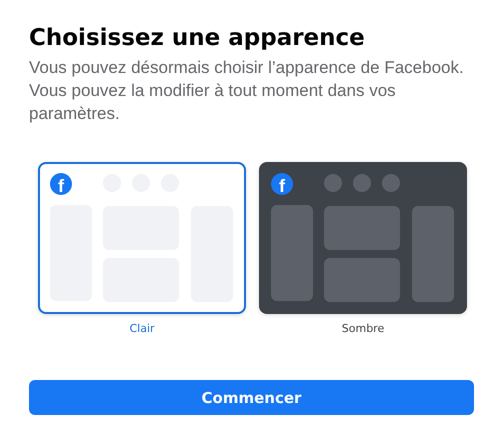 Image resolution: width=500 pixels, height=429 pixels. What do you see at coordinates (247, 91) in the screenshot?
I see `description-text: Vous pouvez désormais choisir l’apparence de Facebook. Vous pouvez la modifier à tout moment dans vos paramètres.` at bounding box center [247, 91].